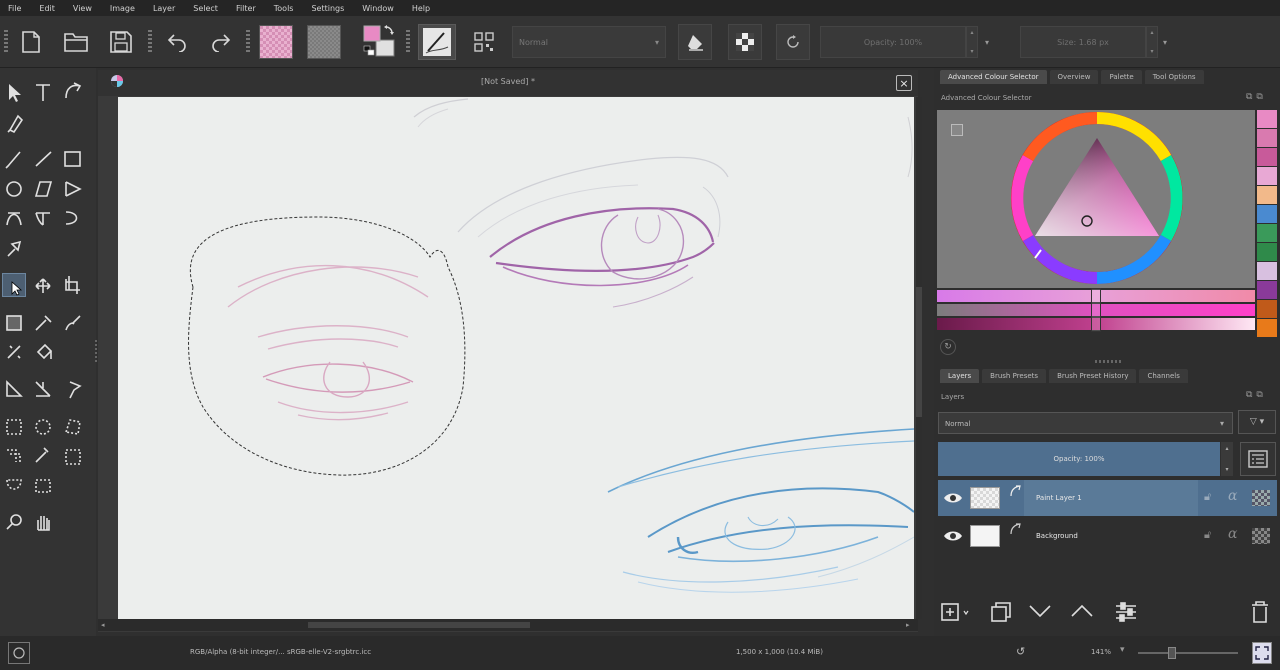 This screenshot has height=670, width=1280. I want to click on menu-view: View, so click(82, 8).